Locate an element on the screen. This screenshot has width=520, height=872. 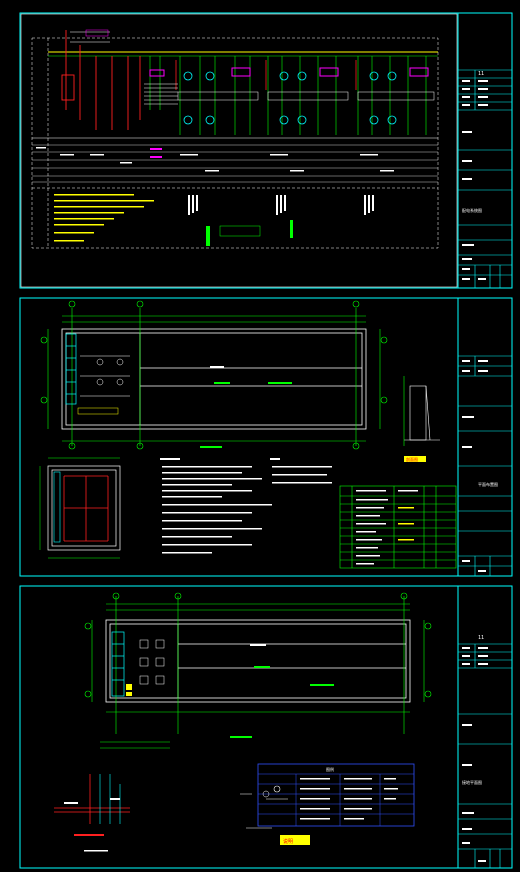
legend-box: 图例 is located at coordinates (336, 795).